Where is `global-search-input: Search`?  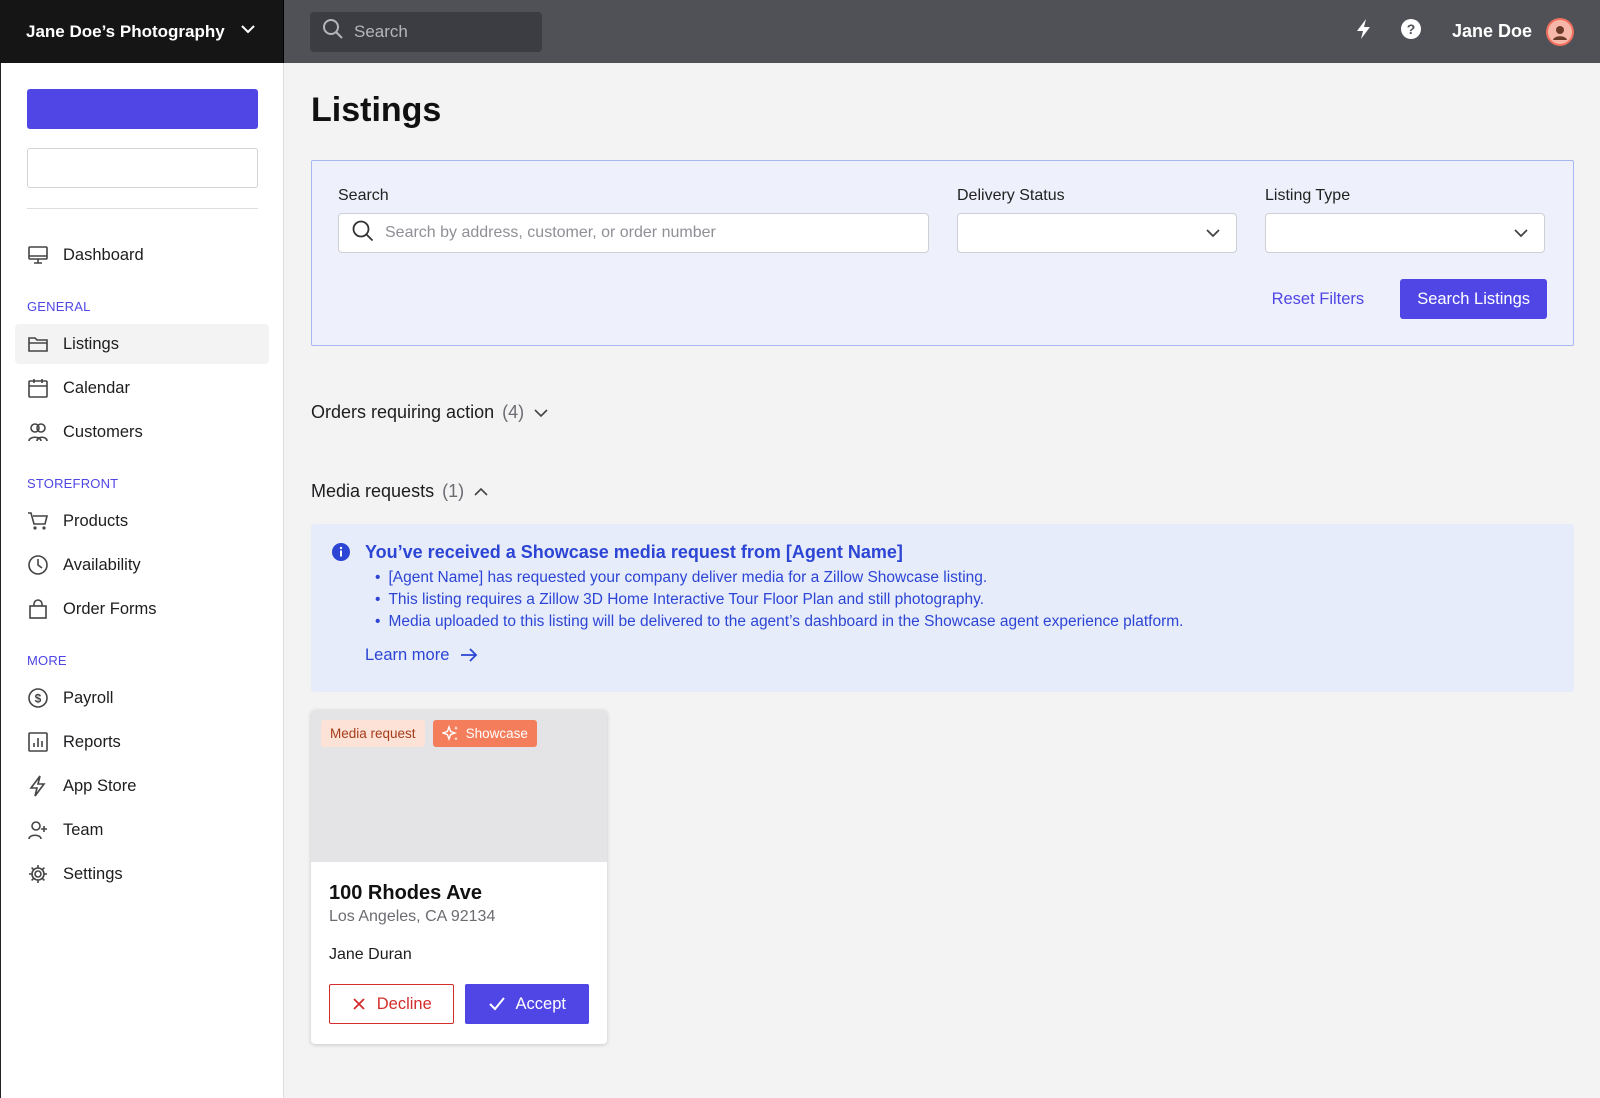 global-search-input: Search is located at coordinates (426, 31).